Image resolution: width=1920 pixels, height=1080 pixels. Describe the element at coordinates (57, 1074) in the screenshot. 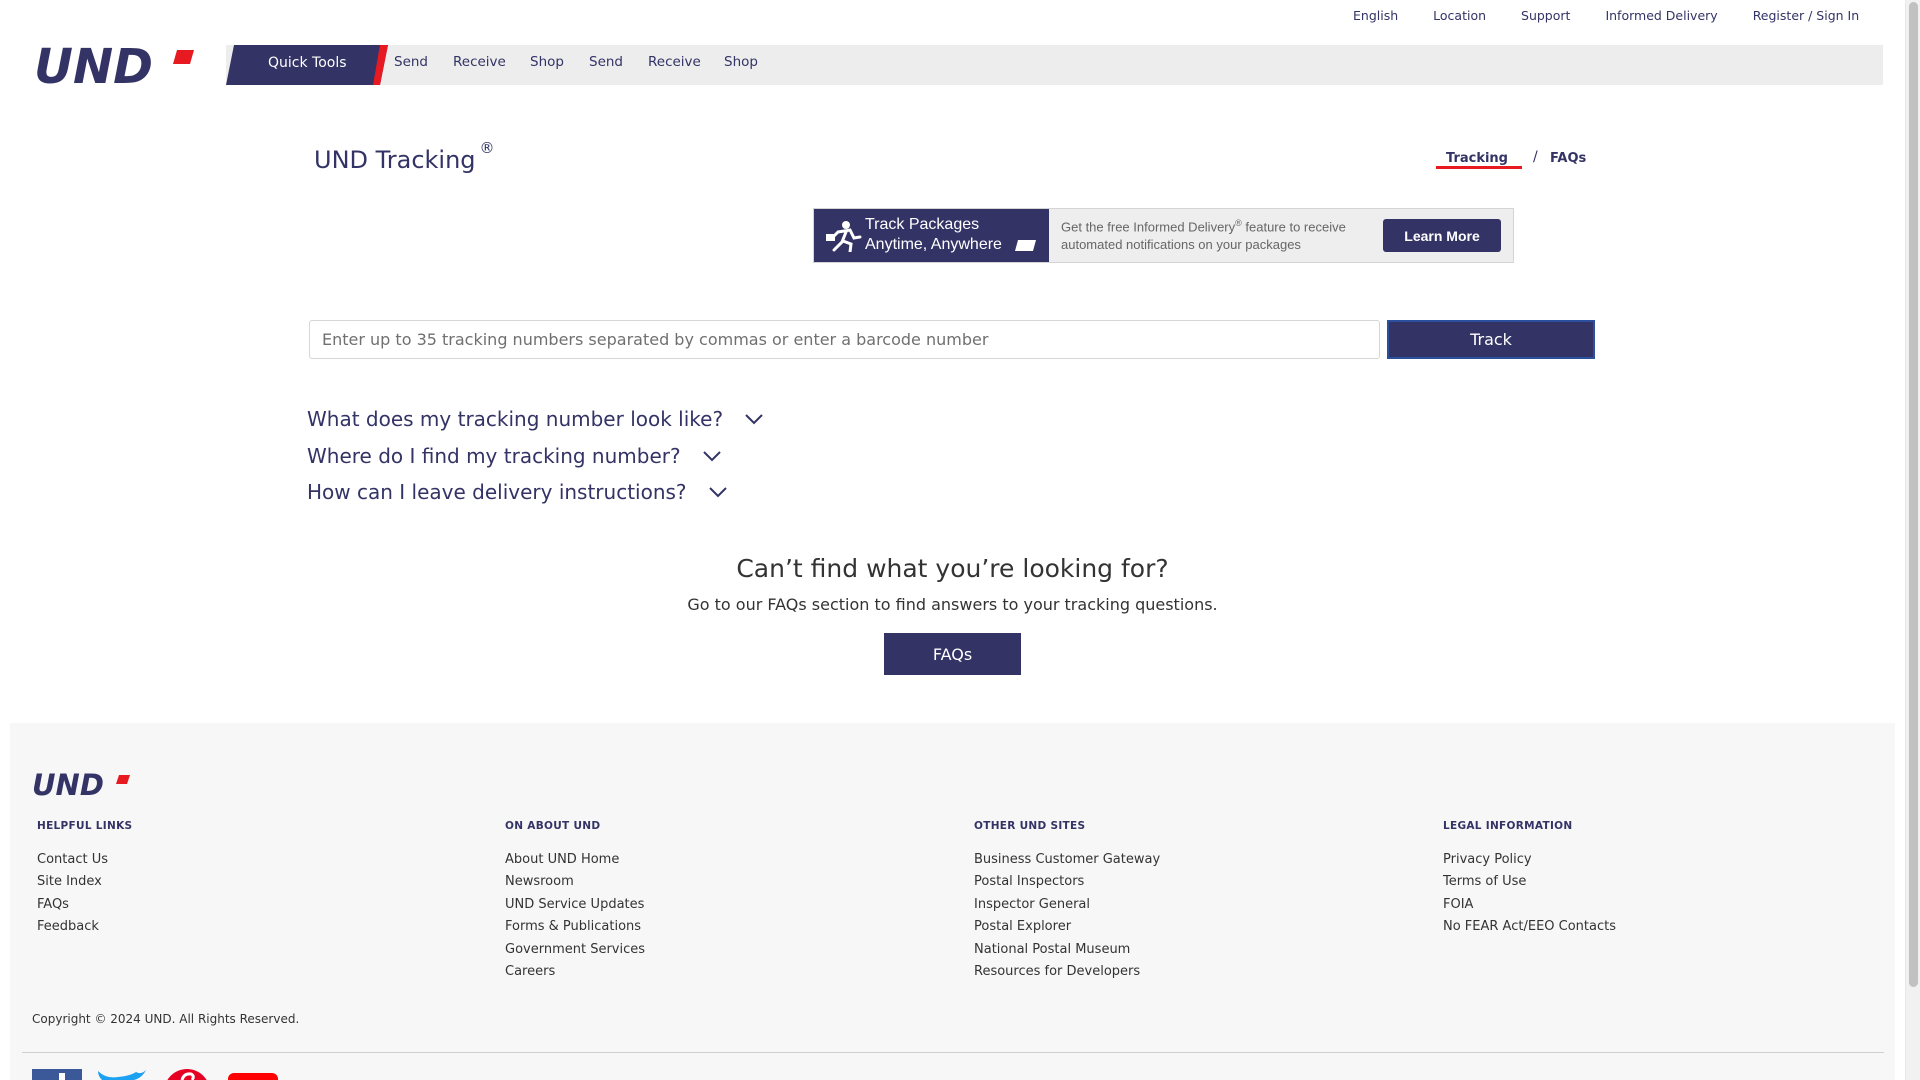

I see `facebook-icon` at that location.